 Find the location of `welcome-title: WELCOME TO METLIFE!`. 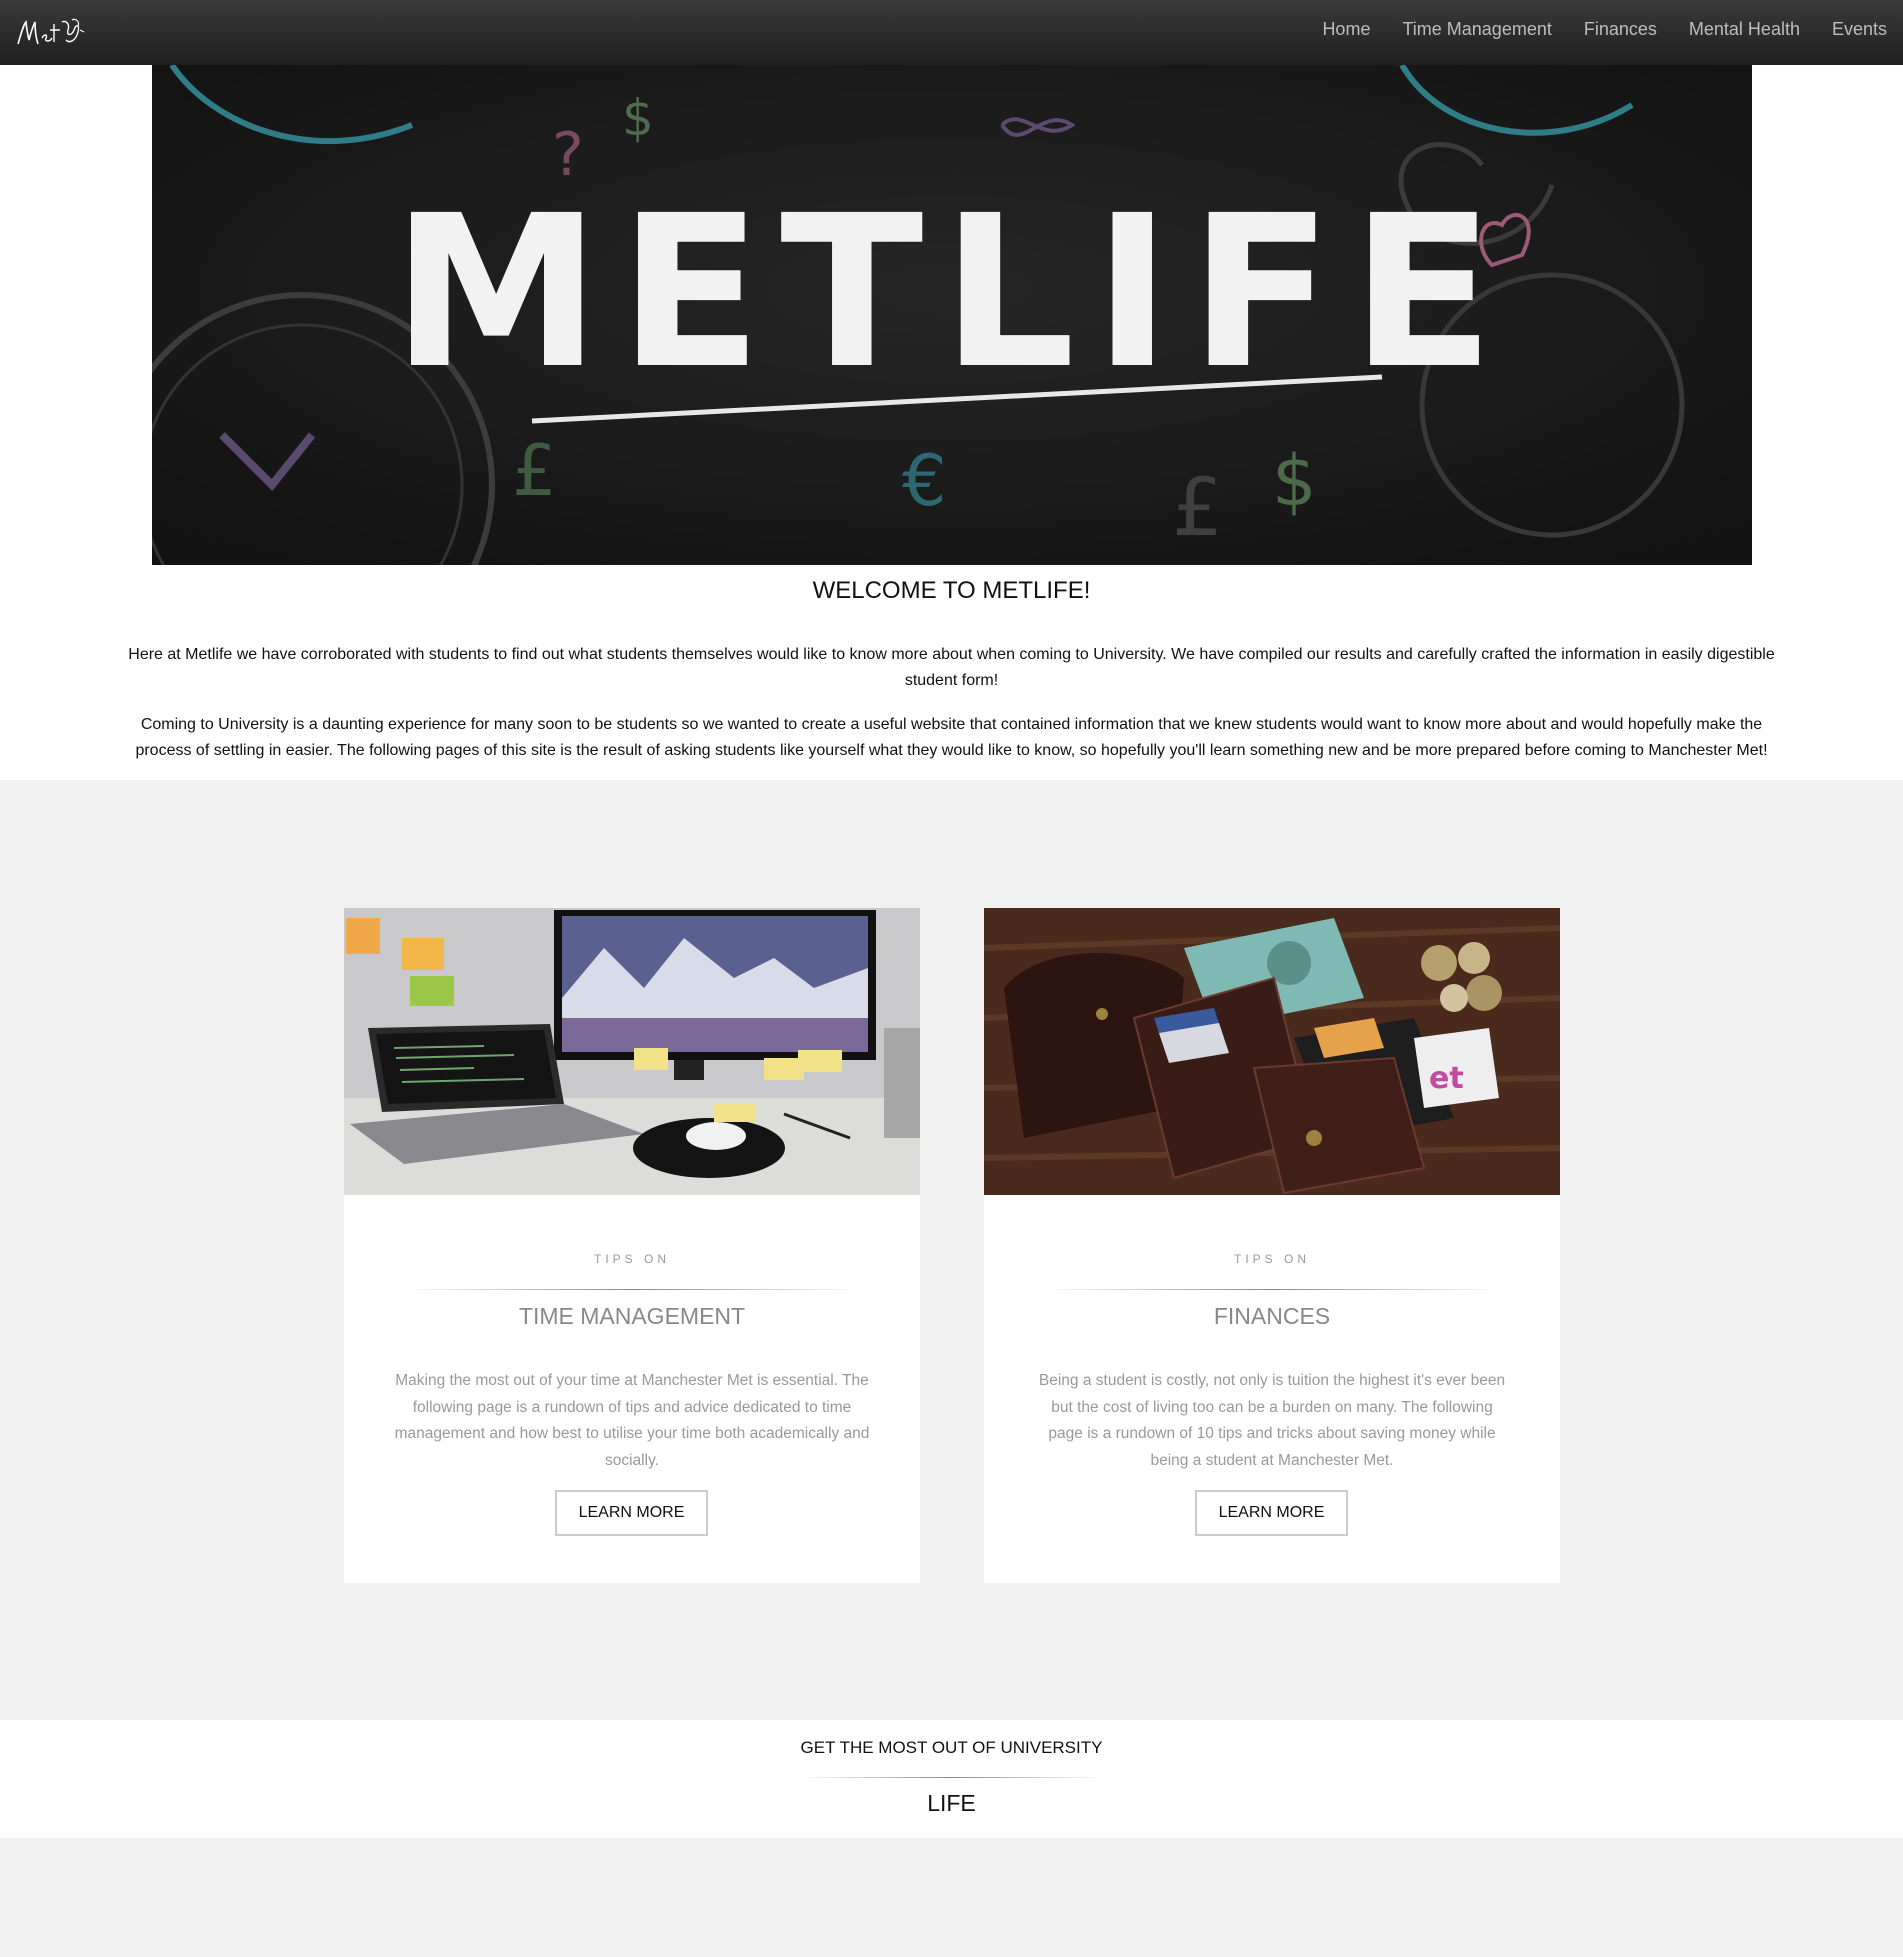

welcome-title: WELCOME TO METLIFE! is located at coordinates (951, 590).